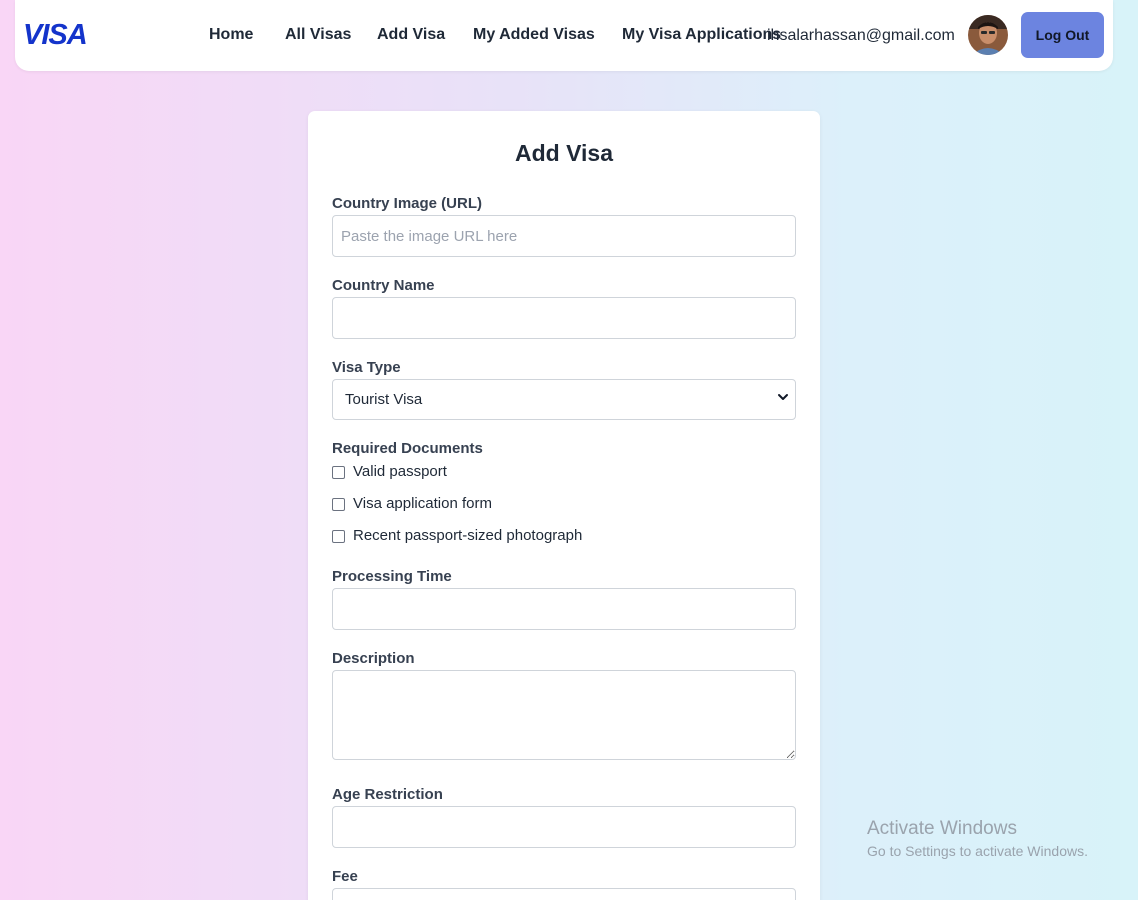  I want to click on visa-type-select: Tourist Visa, so click(564, 399).